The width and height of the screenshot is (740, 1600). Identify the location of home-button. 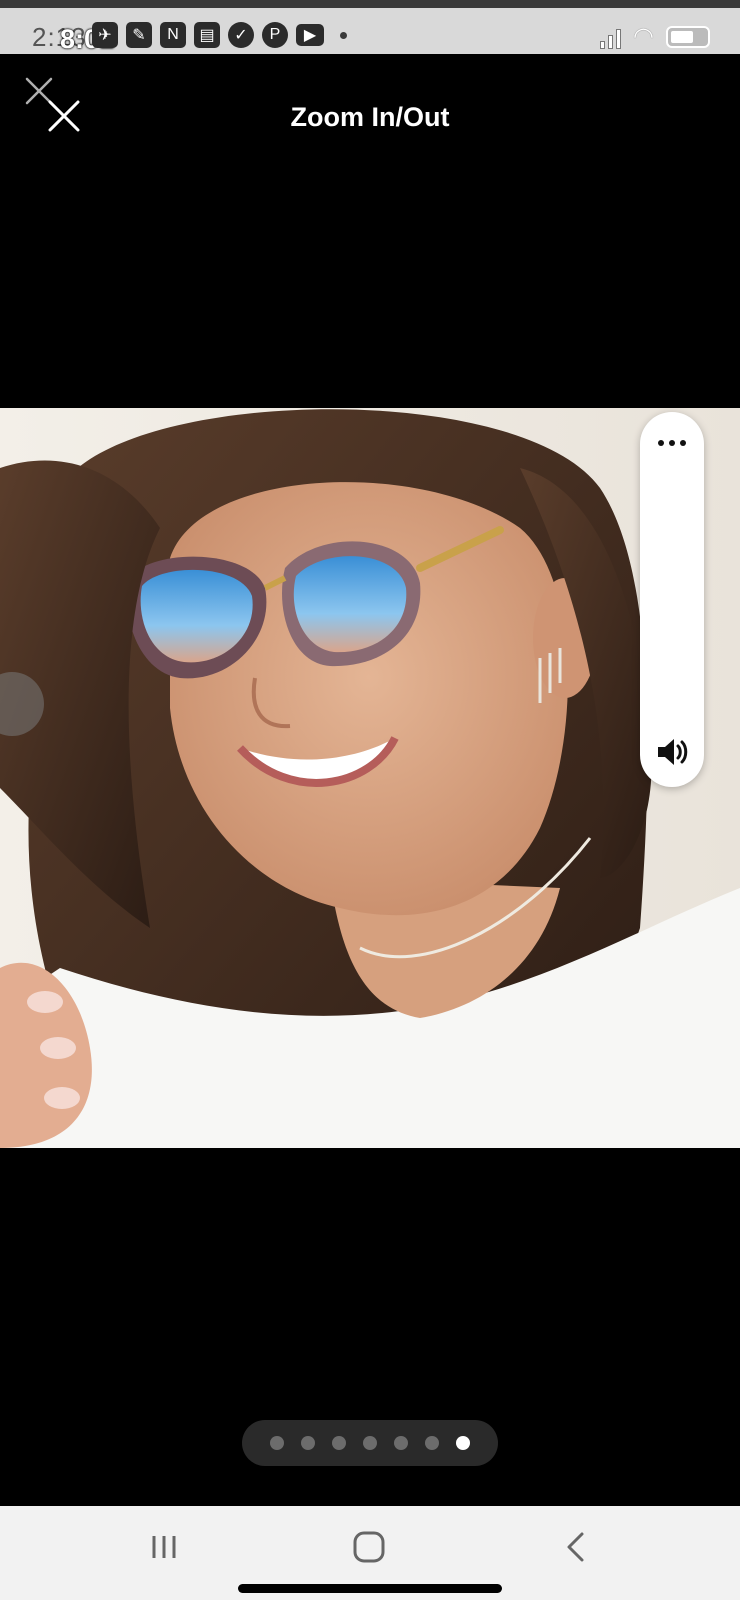
(369, 1547).